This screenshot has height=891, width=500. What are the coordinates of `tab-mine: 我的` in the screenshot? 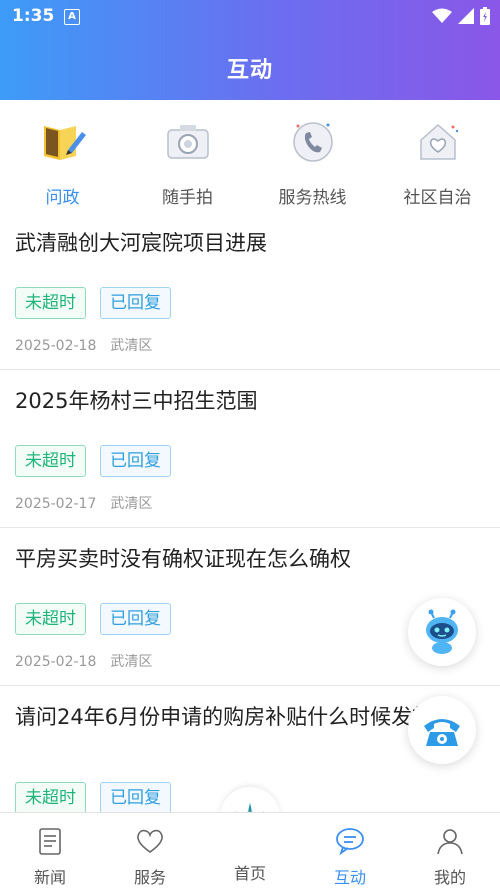 It's located at (450, 852).